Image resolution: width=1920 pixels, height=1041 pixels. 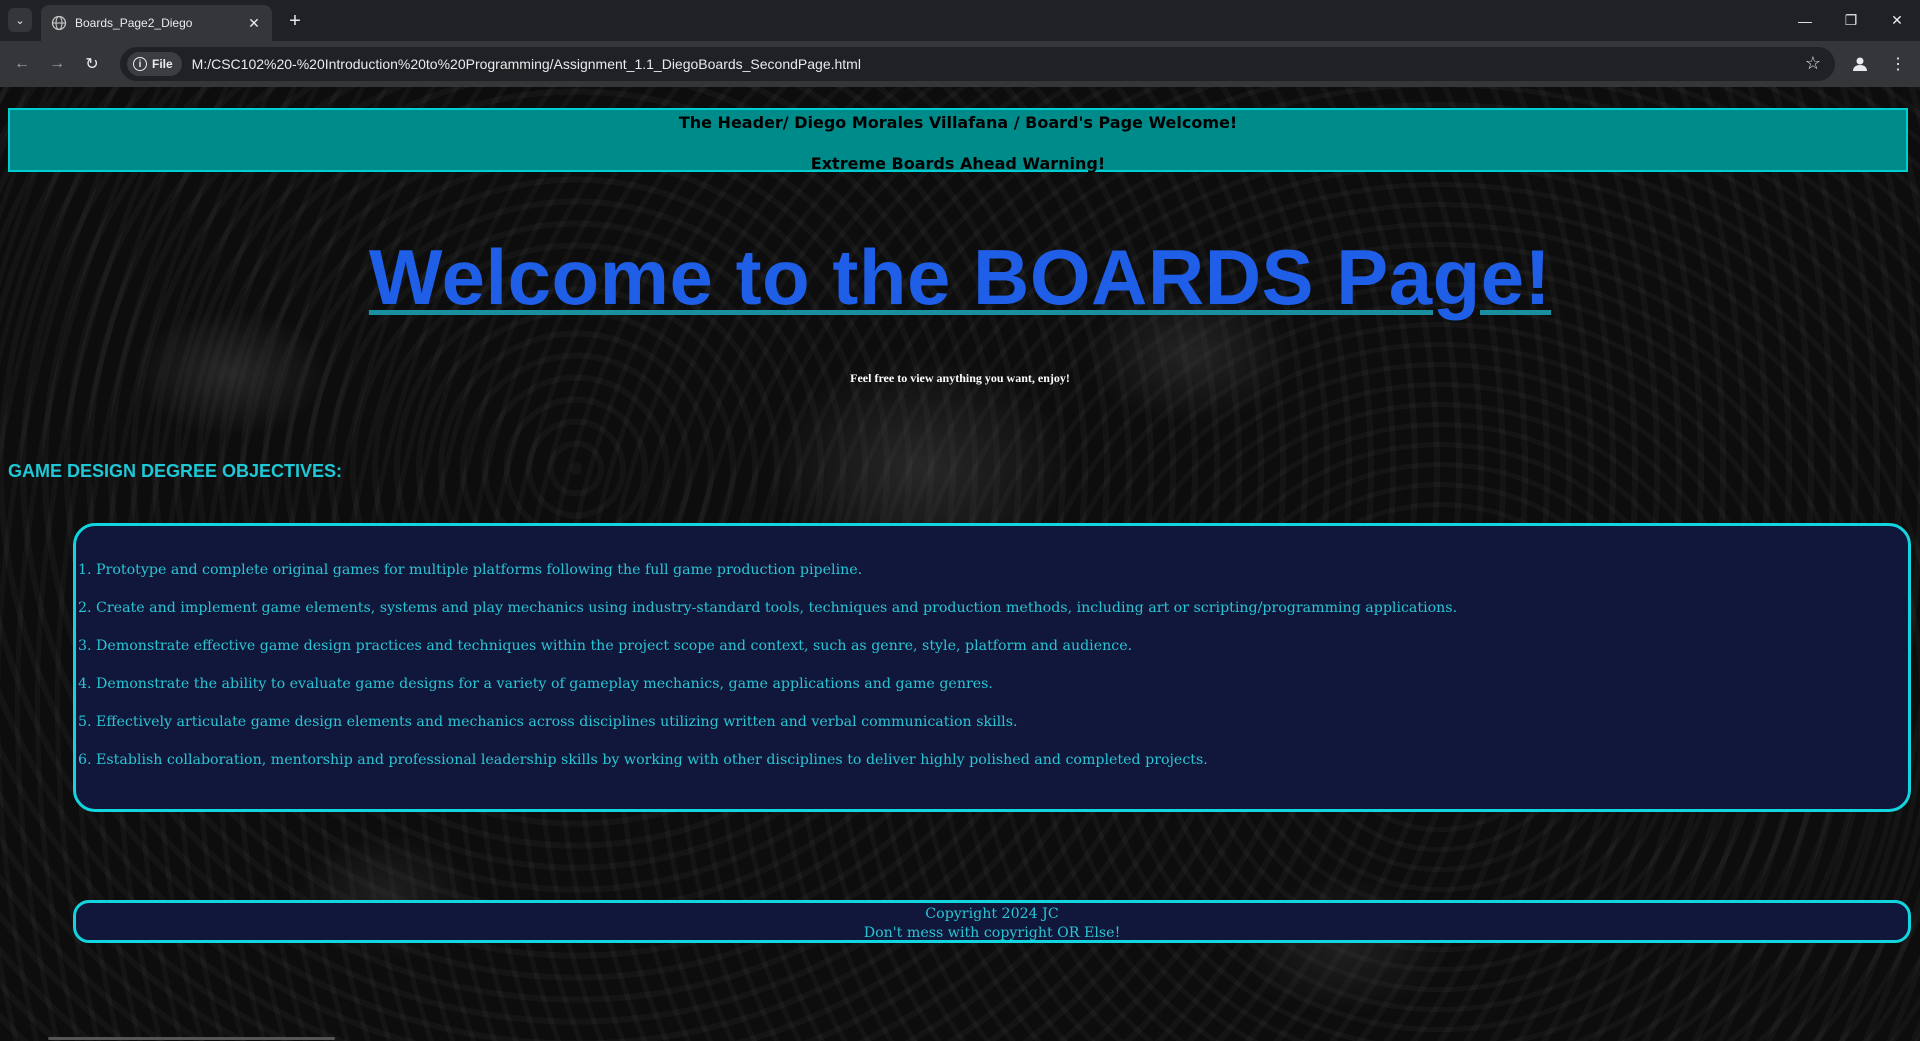 I want to click on browser-tab: Boards_Page2_Diego ✕, so click(x=156, y=23).